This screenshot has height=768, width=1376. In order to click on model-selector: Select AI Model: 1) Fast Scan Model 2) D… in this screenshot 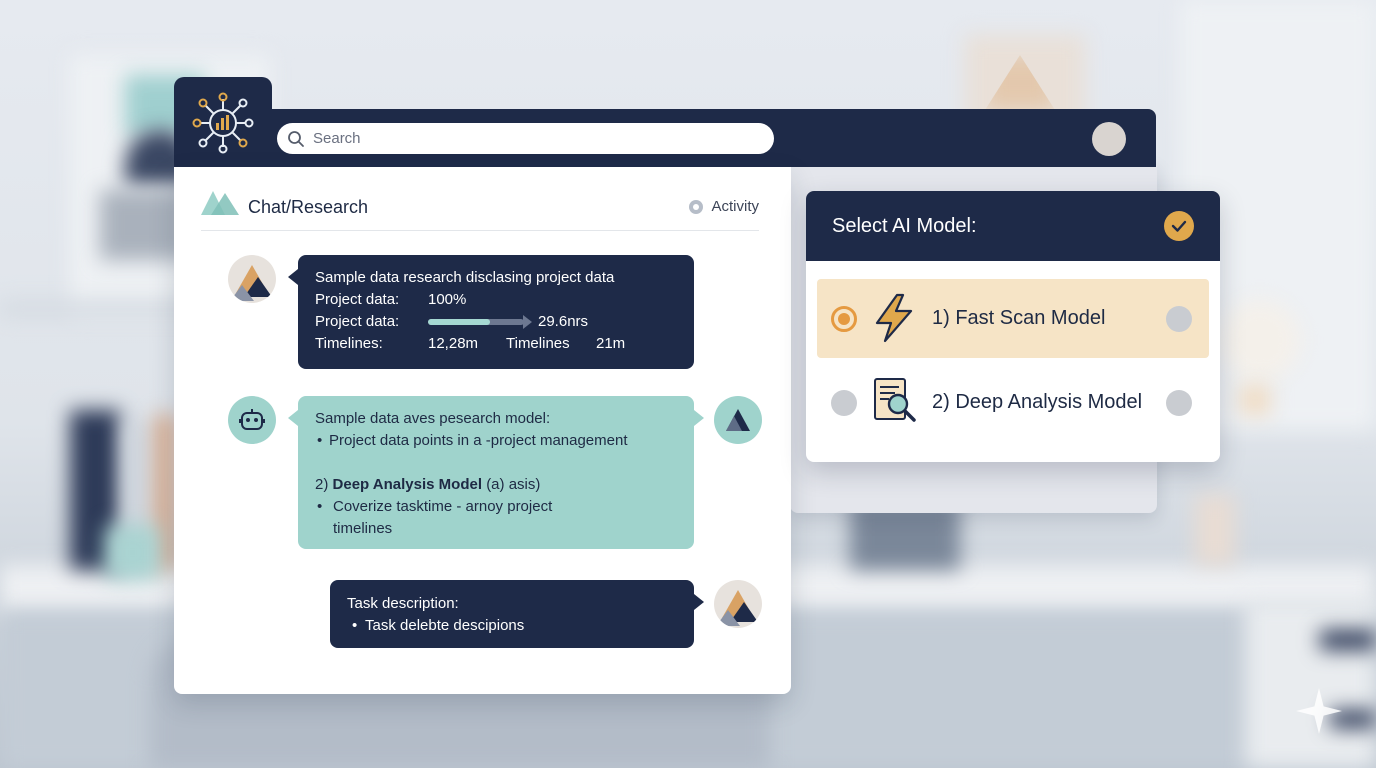, I will do `click(1013, 326)`.